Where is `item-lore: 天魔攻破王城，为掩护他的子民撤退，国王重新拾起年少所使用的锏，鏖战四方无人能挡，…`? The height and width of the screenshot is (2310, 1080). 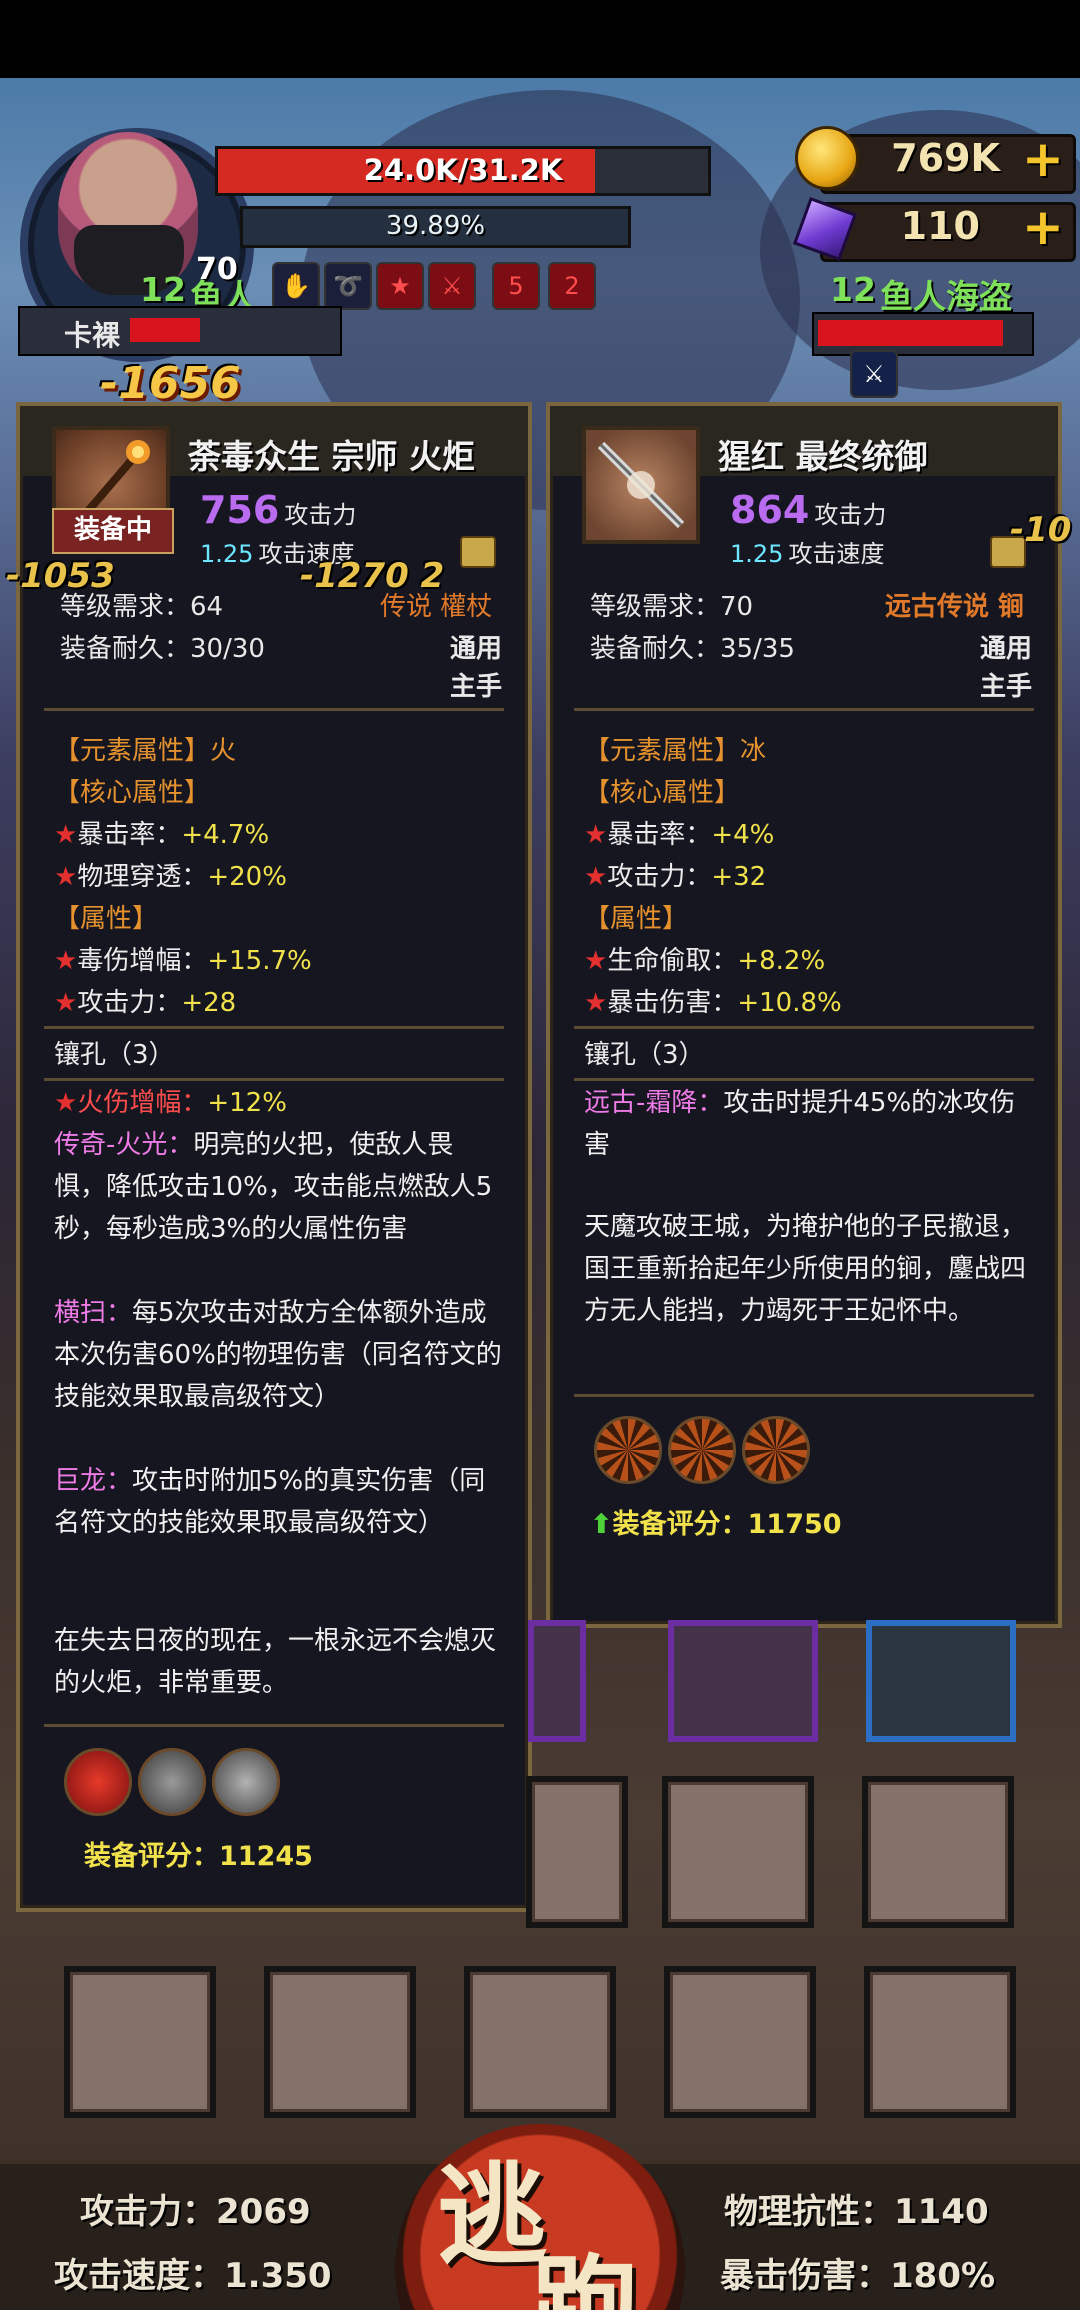 item-lore: 天魔攻破王城，为掩护他的子民撤退，国王重新拾起年少所使用的锏，鏖战四方无人能挡，… is located at coordinates (805, 1269).